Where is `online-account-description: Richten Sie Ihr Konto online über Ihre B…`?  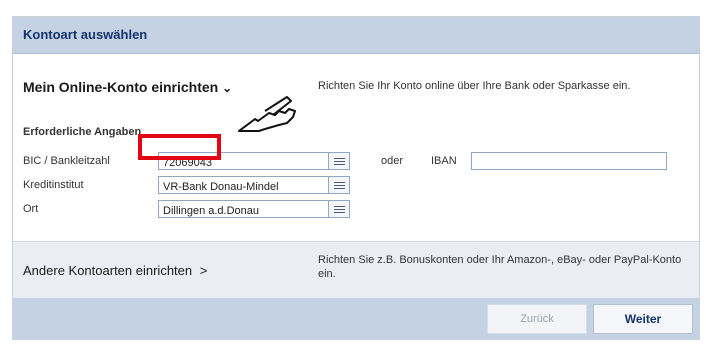 online-account-description: Richten Sie Ihr Konto online über Ihre B… is located at coordinates (474, 86).